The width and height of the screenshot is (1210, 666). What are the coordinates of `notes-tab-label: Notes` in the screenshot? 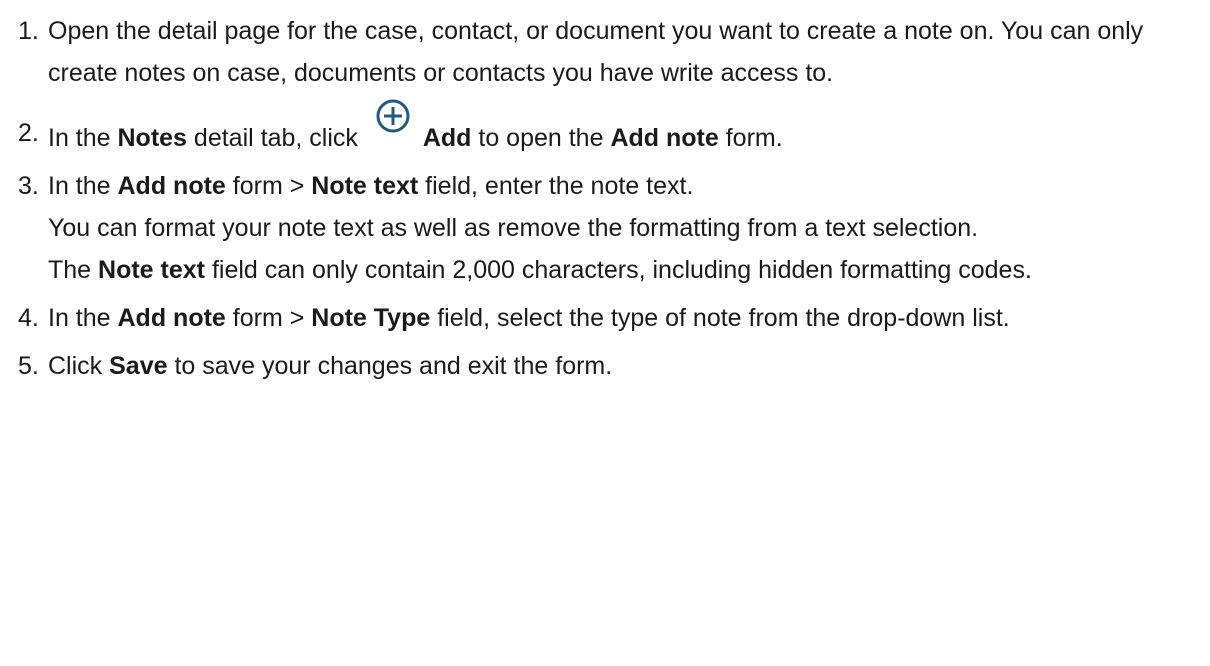 It's located at (152, 138).